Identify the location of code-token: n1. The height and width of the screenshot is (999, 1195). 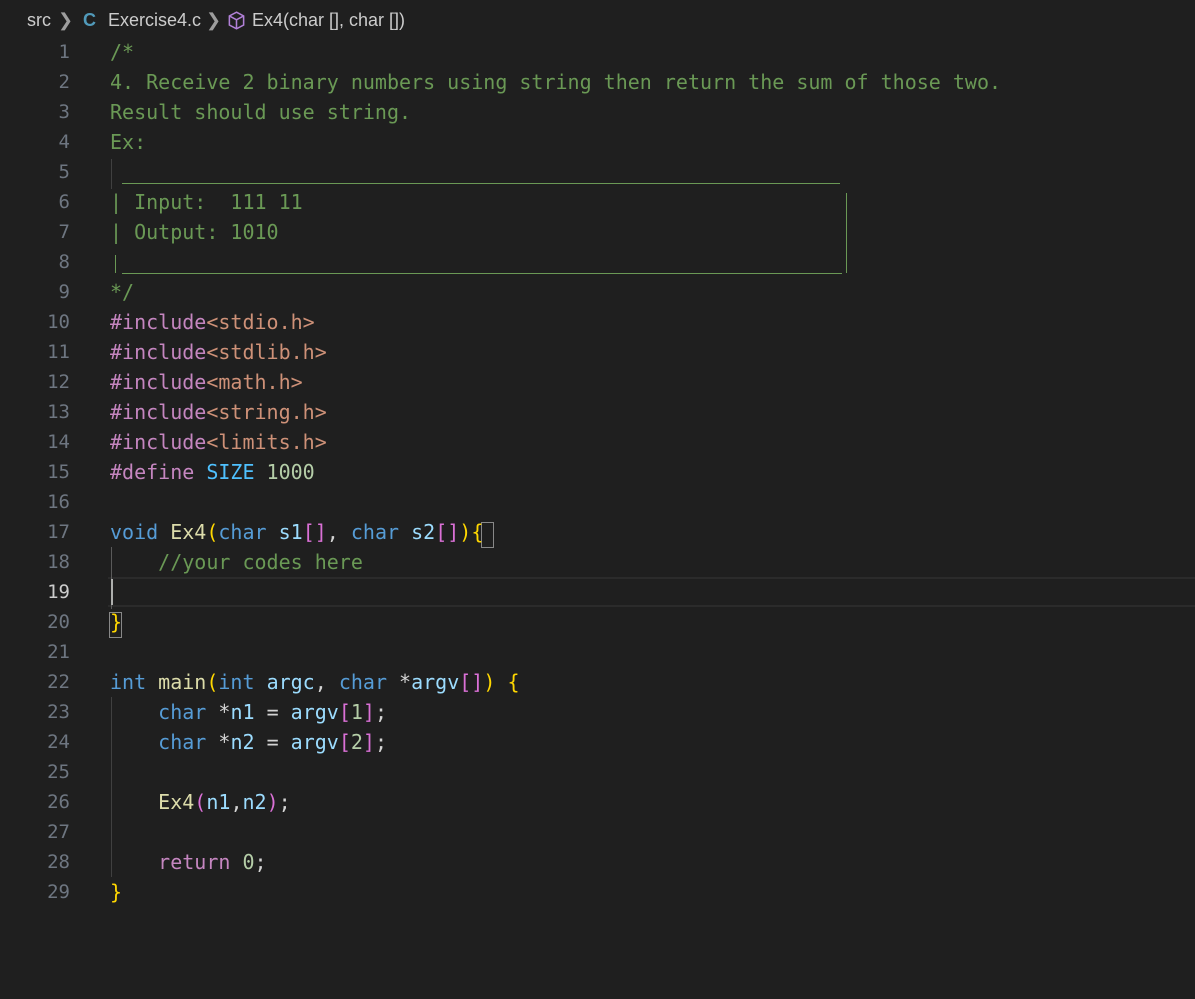
(242, 712).